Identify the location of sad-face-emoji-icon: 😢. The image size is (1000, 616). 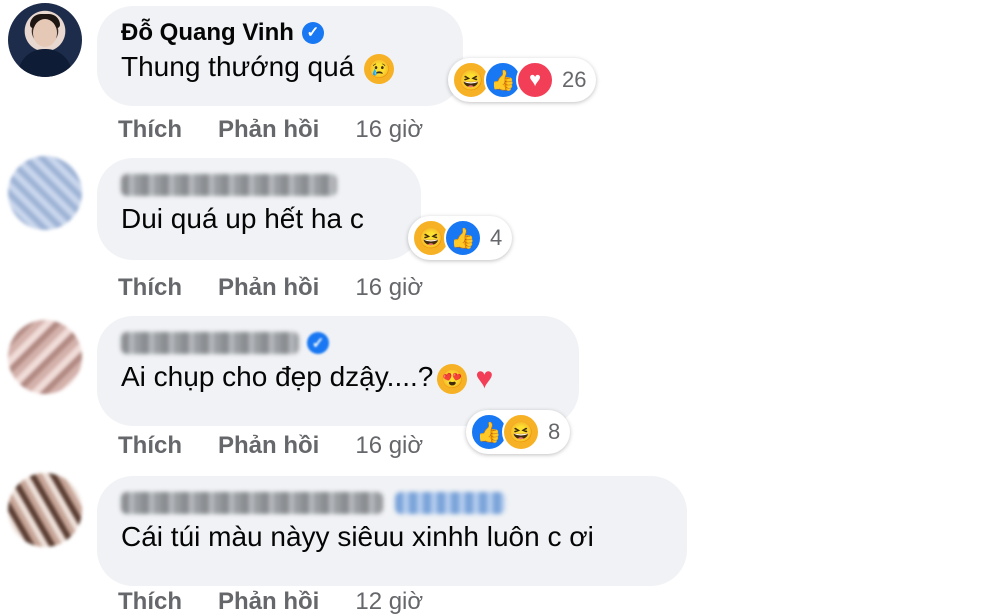
(379, 68).